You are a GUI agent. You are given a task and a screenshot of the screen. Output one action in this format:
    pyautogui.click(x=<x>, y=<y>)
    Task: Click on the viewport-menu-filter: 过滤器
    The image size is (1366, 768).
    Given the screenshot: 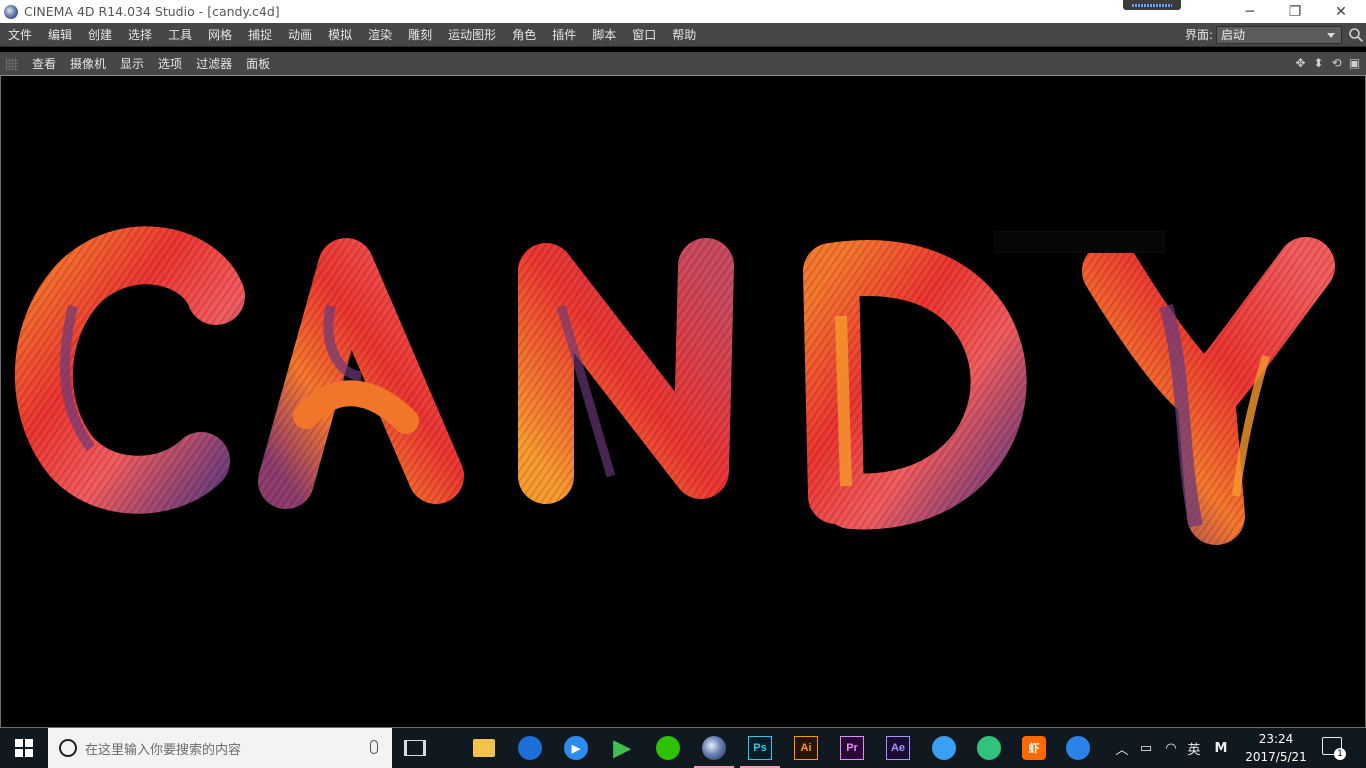 What is the action you would take?
    pyautogui.click(x=215, y=63)
    